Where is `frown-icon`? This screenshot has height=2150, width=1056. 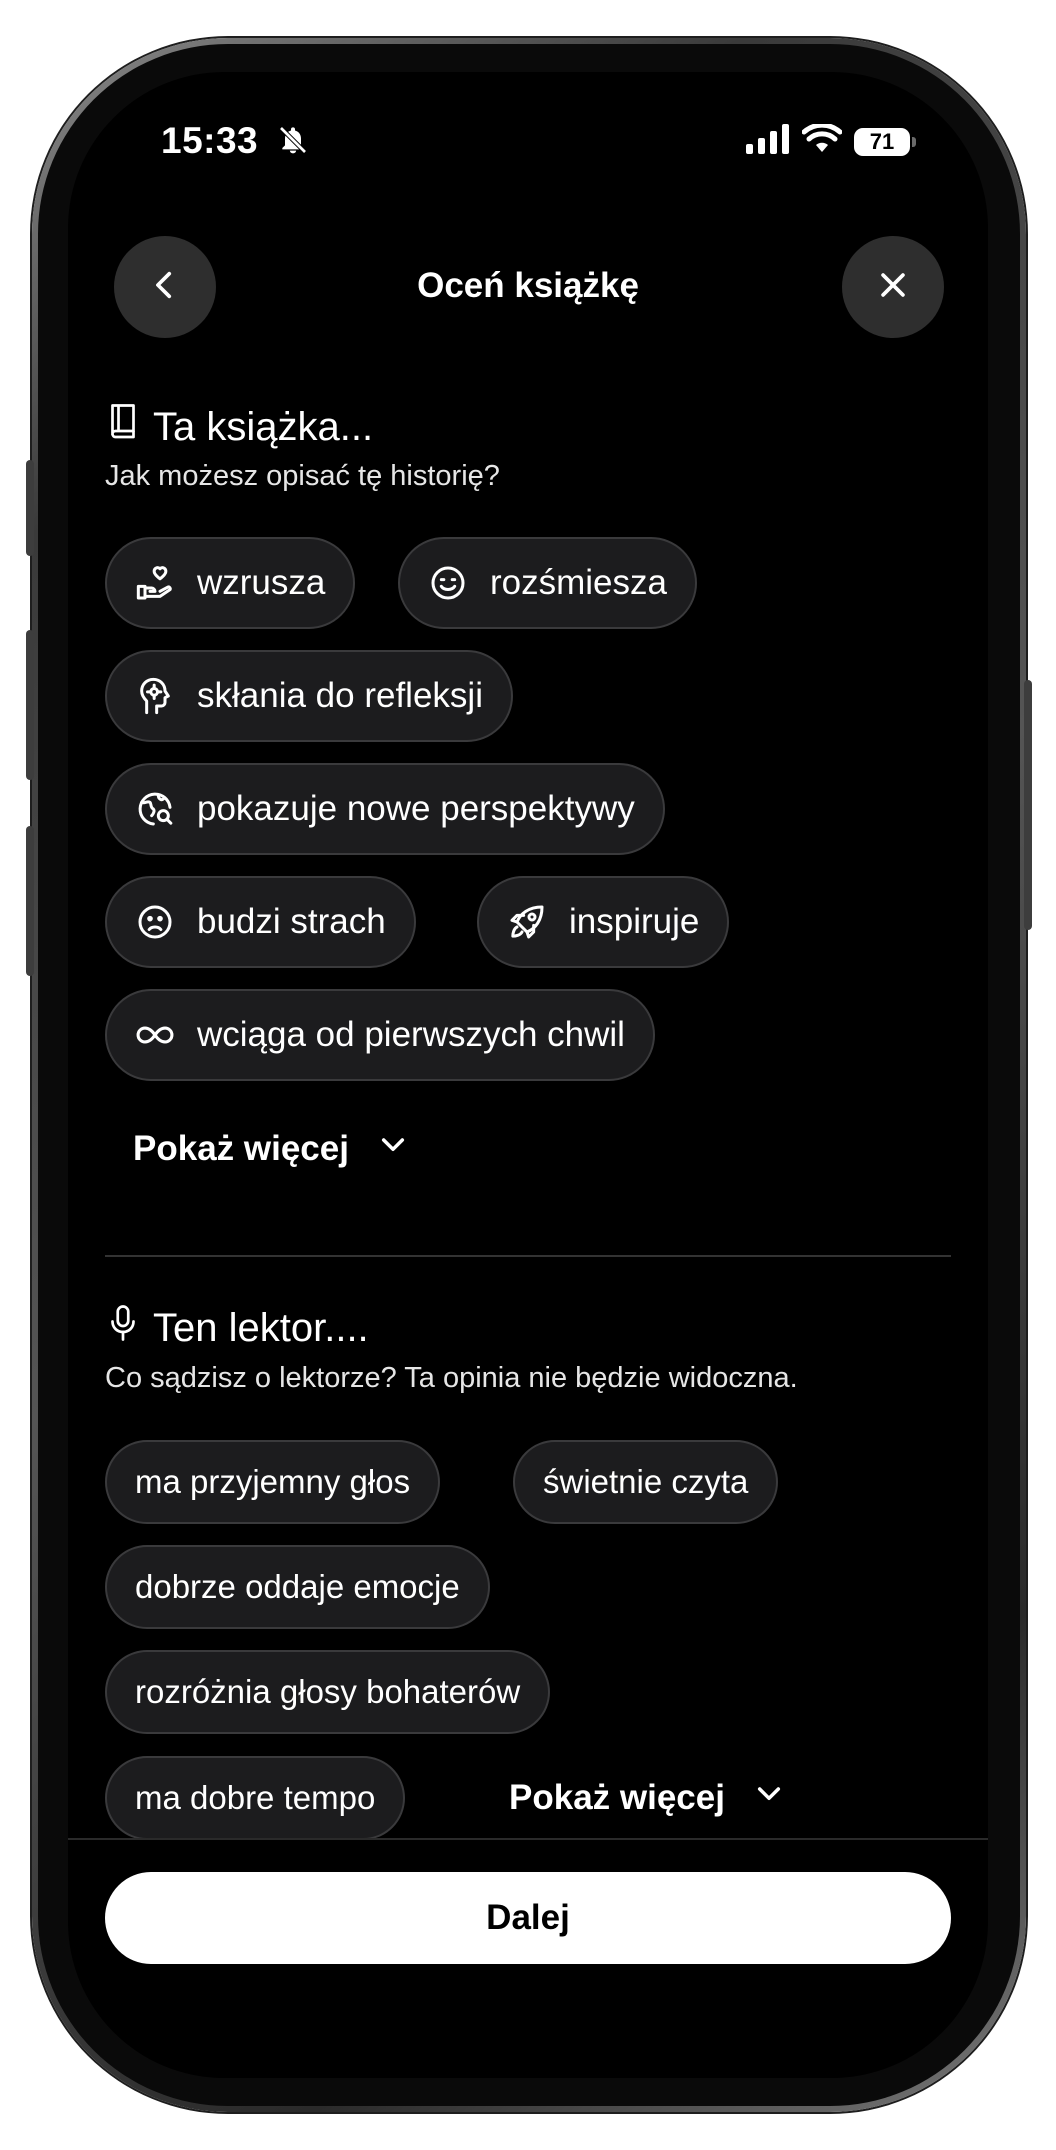 frown-icon is located at coordinates (155, 922).